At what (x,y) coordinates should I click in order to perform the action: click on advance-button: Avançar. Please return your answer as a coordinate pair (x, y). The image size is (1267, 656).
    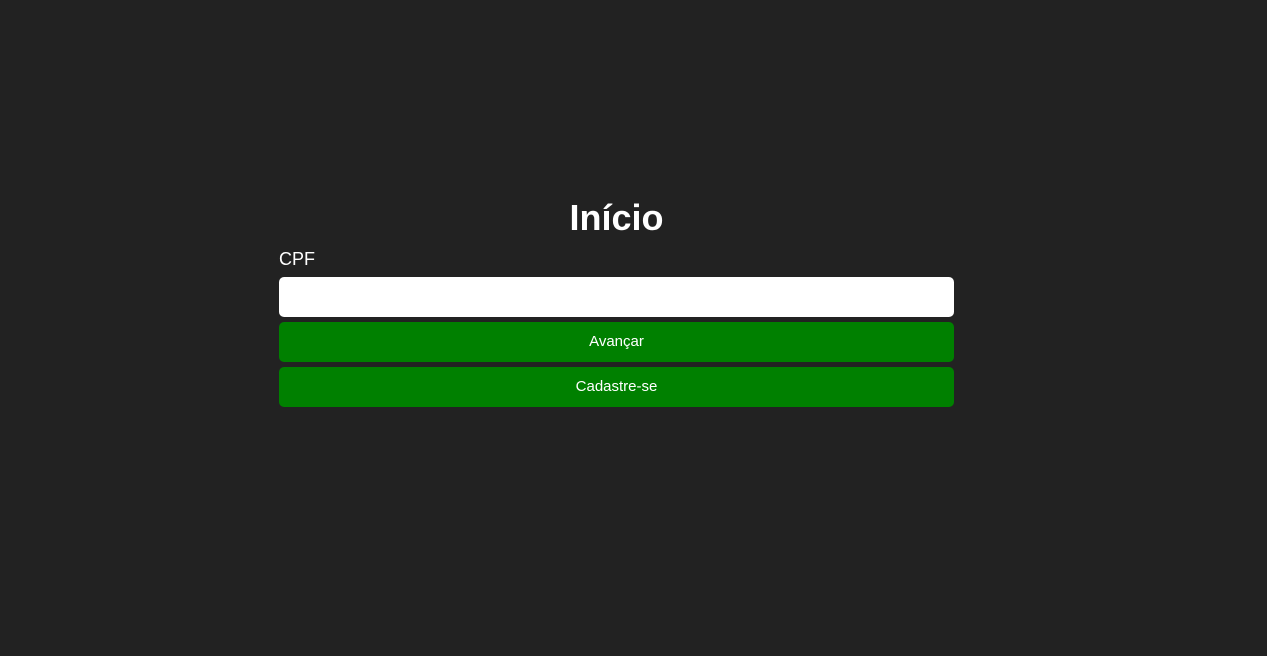
    Looking at the image, I should click on (616, 342).